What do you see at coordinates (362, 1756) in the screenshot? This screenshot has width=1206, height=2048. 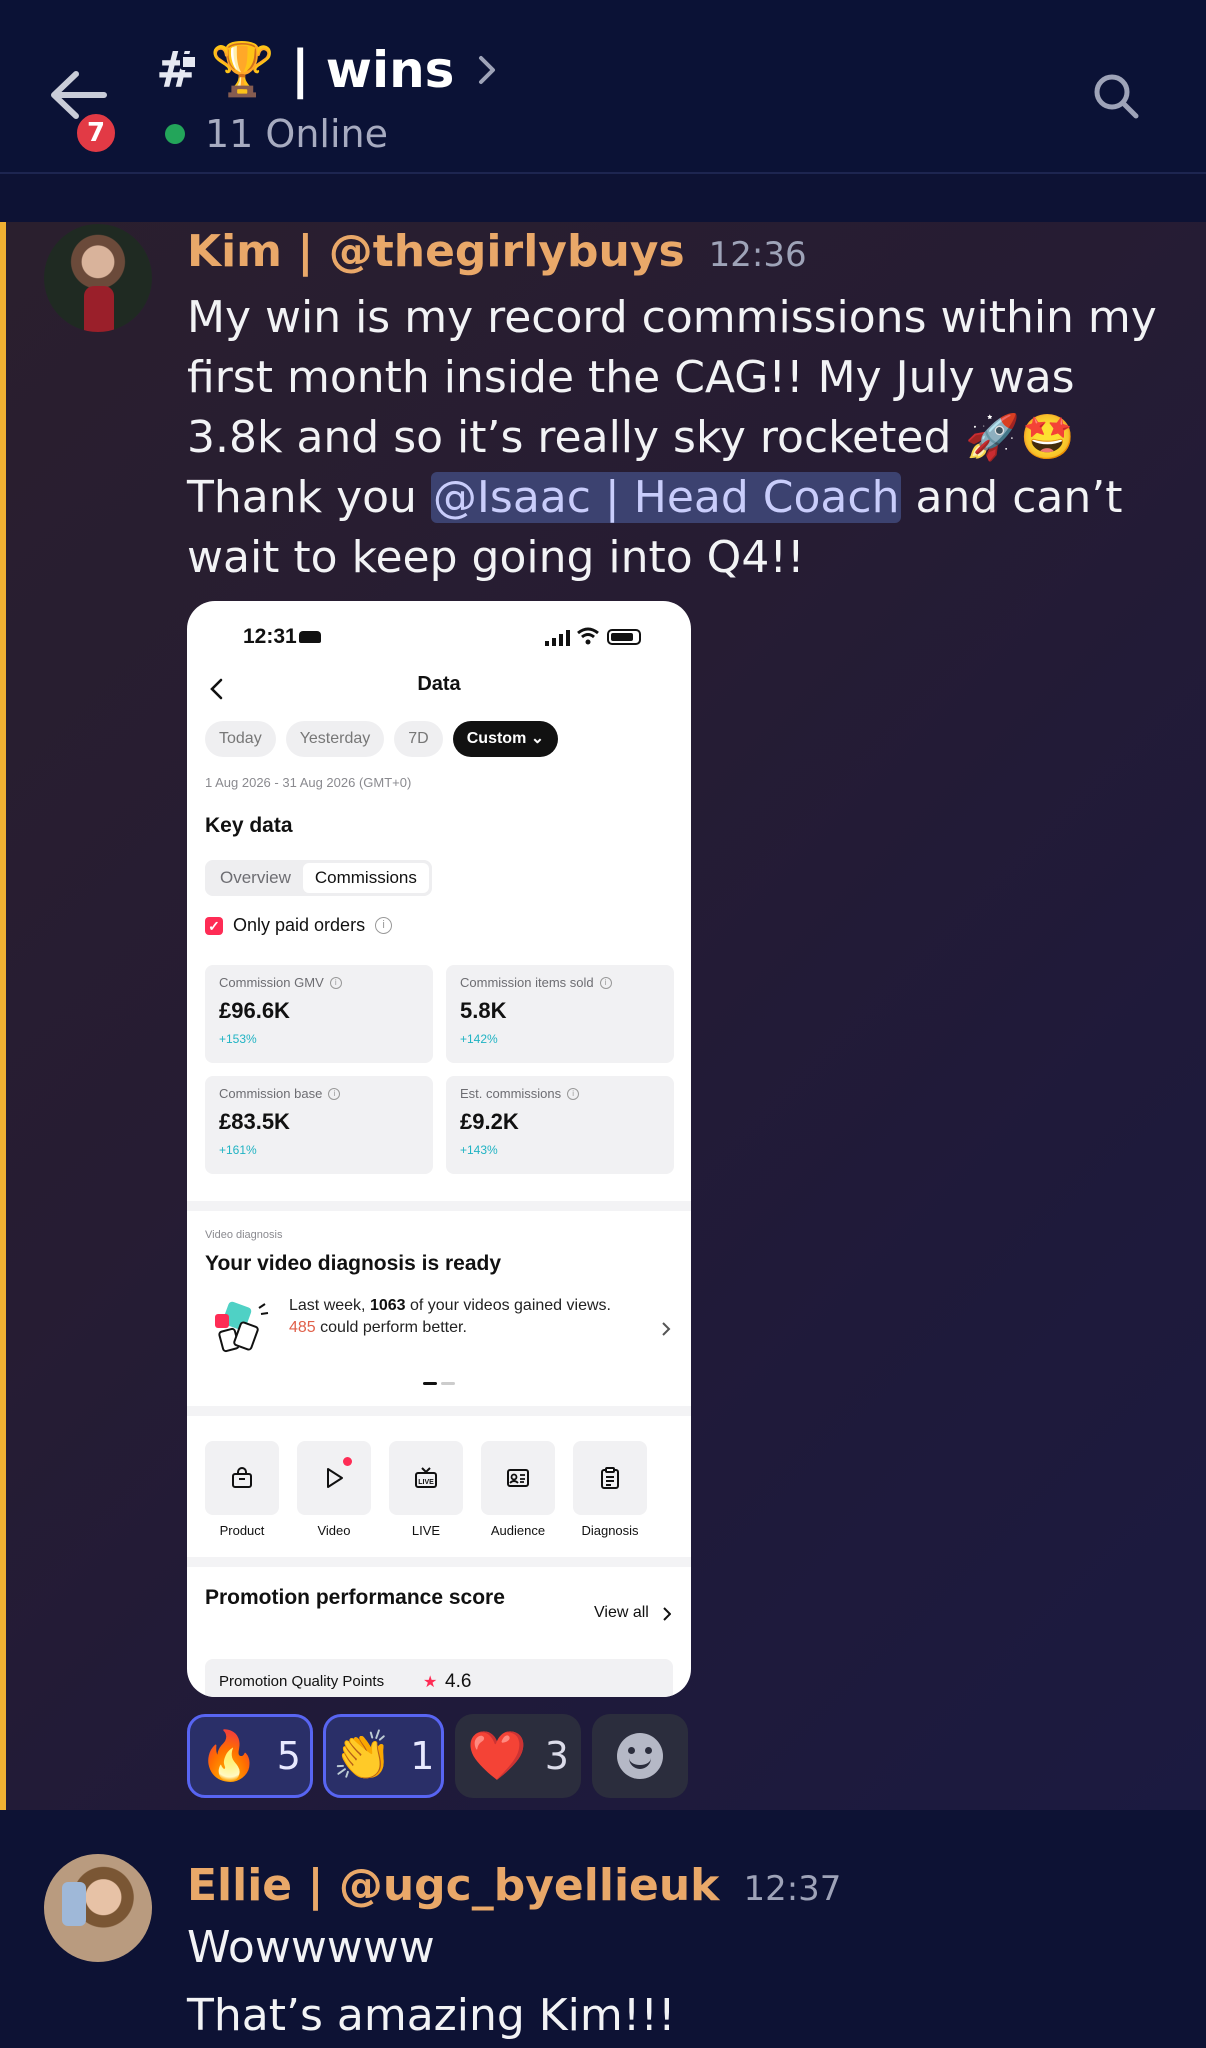 I see `clapping-hands-icon: 👏` at bounding box center [362, 1756].